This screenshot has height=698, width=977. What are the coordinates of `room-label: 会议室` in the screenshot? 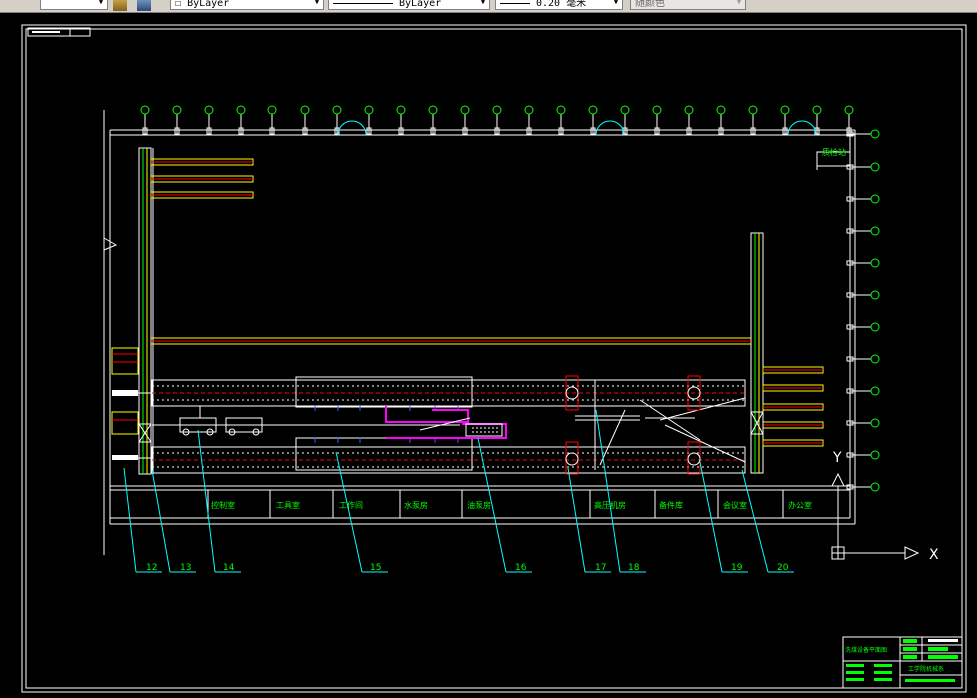 It's located at (735, 505).